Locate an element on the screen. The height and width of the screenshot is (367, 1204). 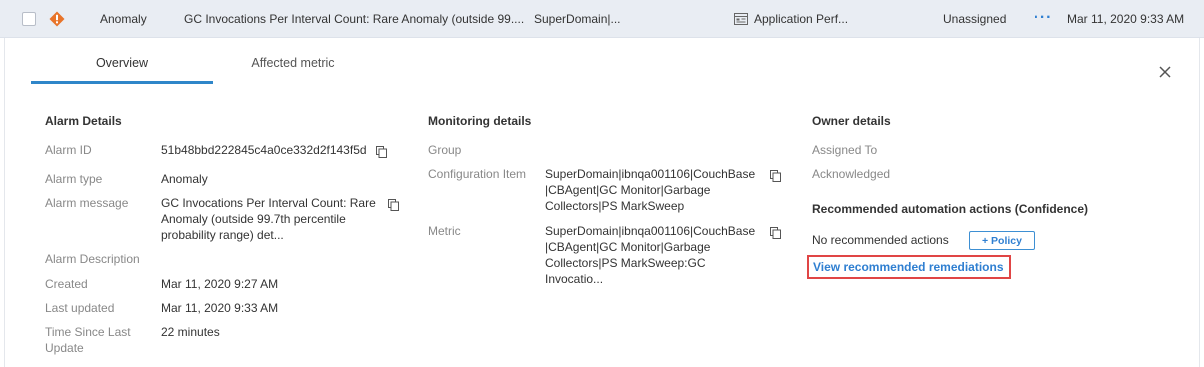
alarm-type-value: Anomaly is located at coordinates (184, 179).